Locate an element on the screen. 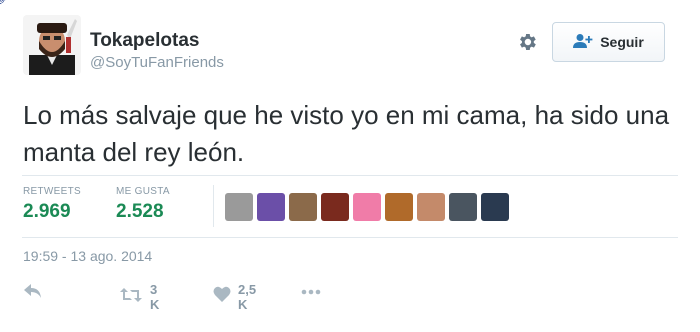 This screenshot has width=700, height=332. retweets-value: 2.969 is located at coordinates (47, 211).